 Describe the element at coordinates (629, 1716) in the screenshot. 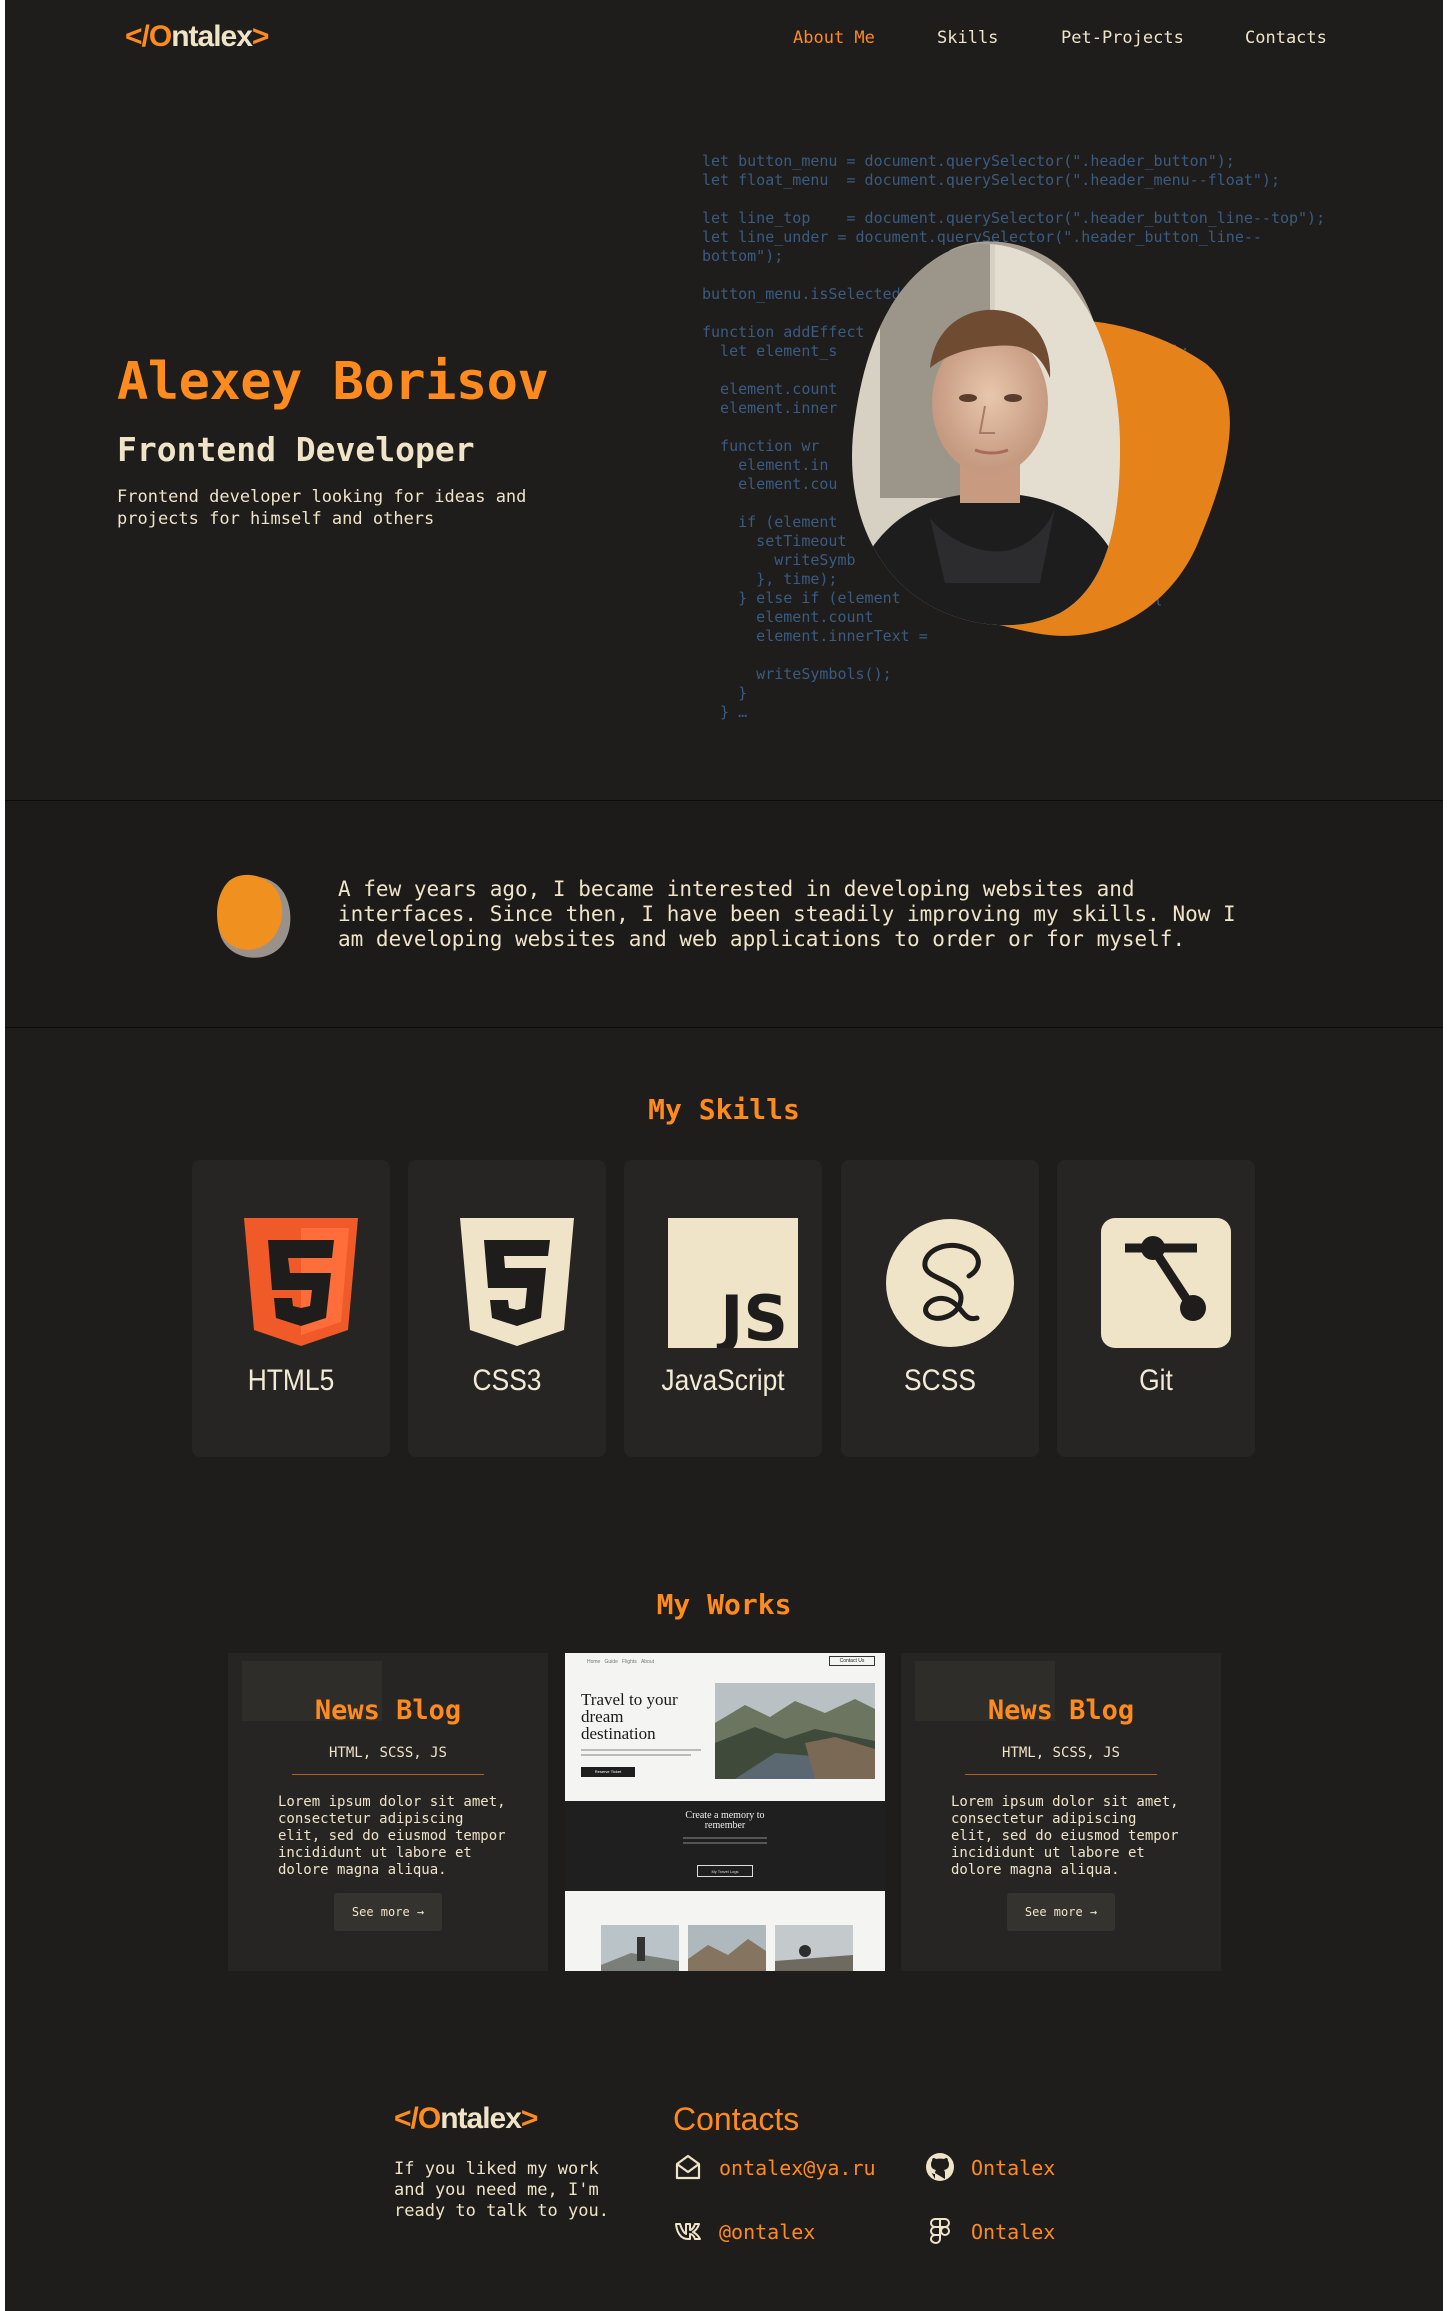

I see `preview-headline: Travel to your dream destination` at that location.